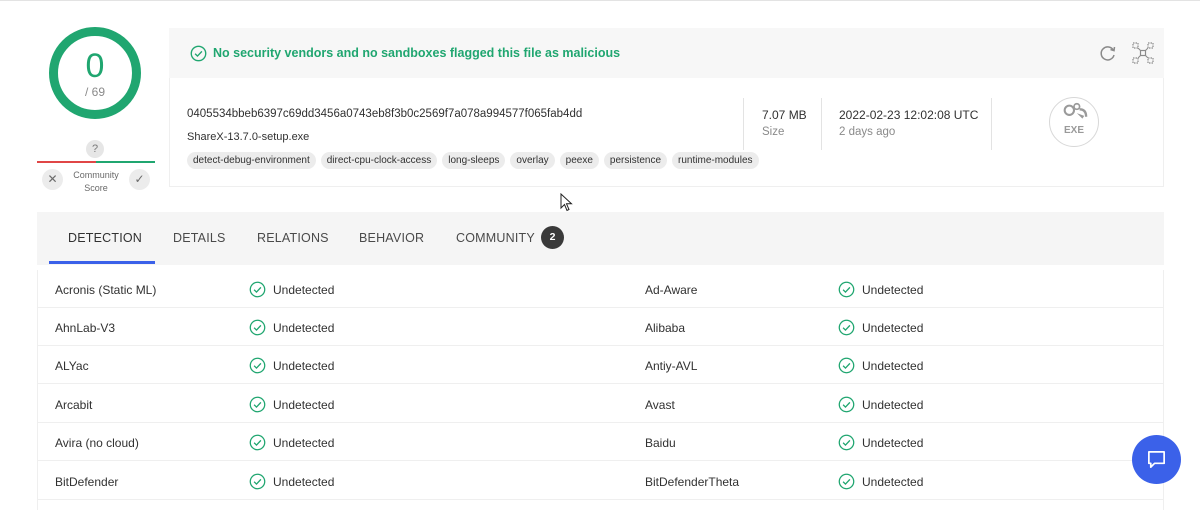 The height and width of the screenshot is (510, 1200). Describe the element at coordinates (600, 404) in the screenshot. I see `table-row: Arcabit Undetected Avast Undetected` at that location.